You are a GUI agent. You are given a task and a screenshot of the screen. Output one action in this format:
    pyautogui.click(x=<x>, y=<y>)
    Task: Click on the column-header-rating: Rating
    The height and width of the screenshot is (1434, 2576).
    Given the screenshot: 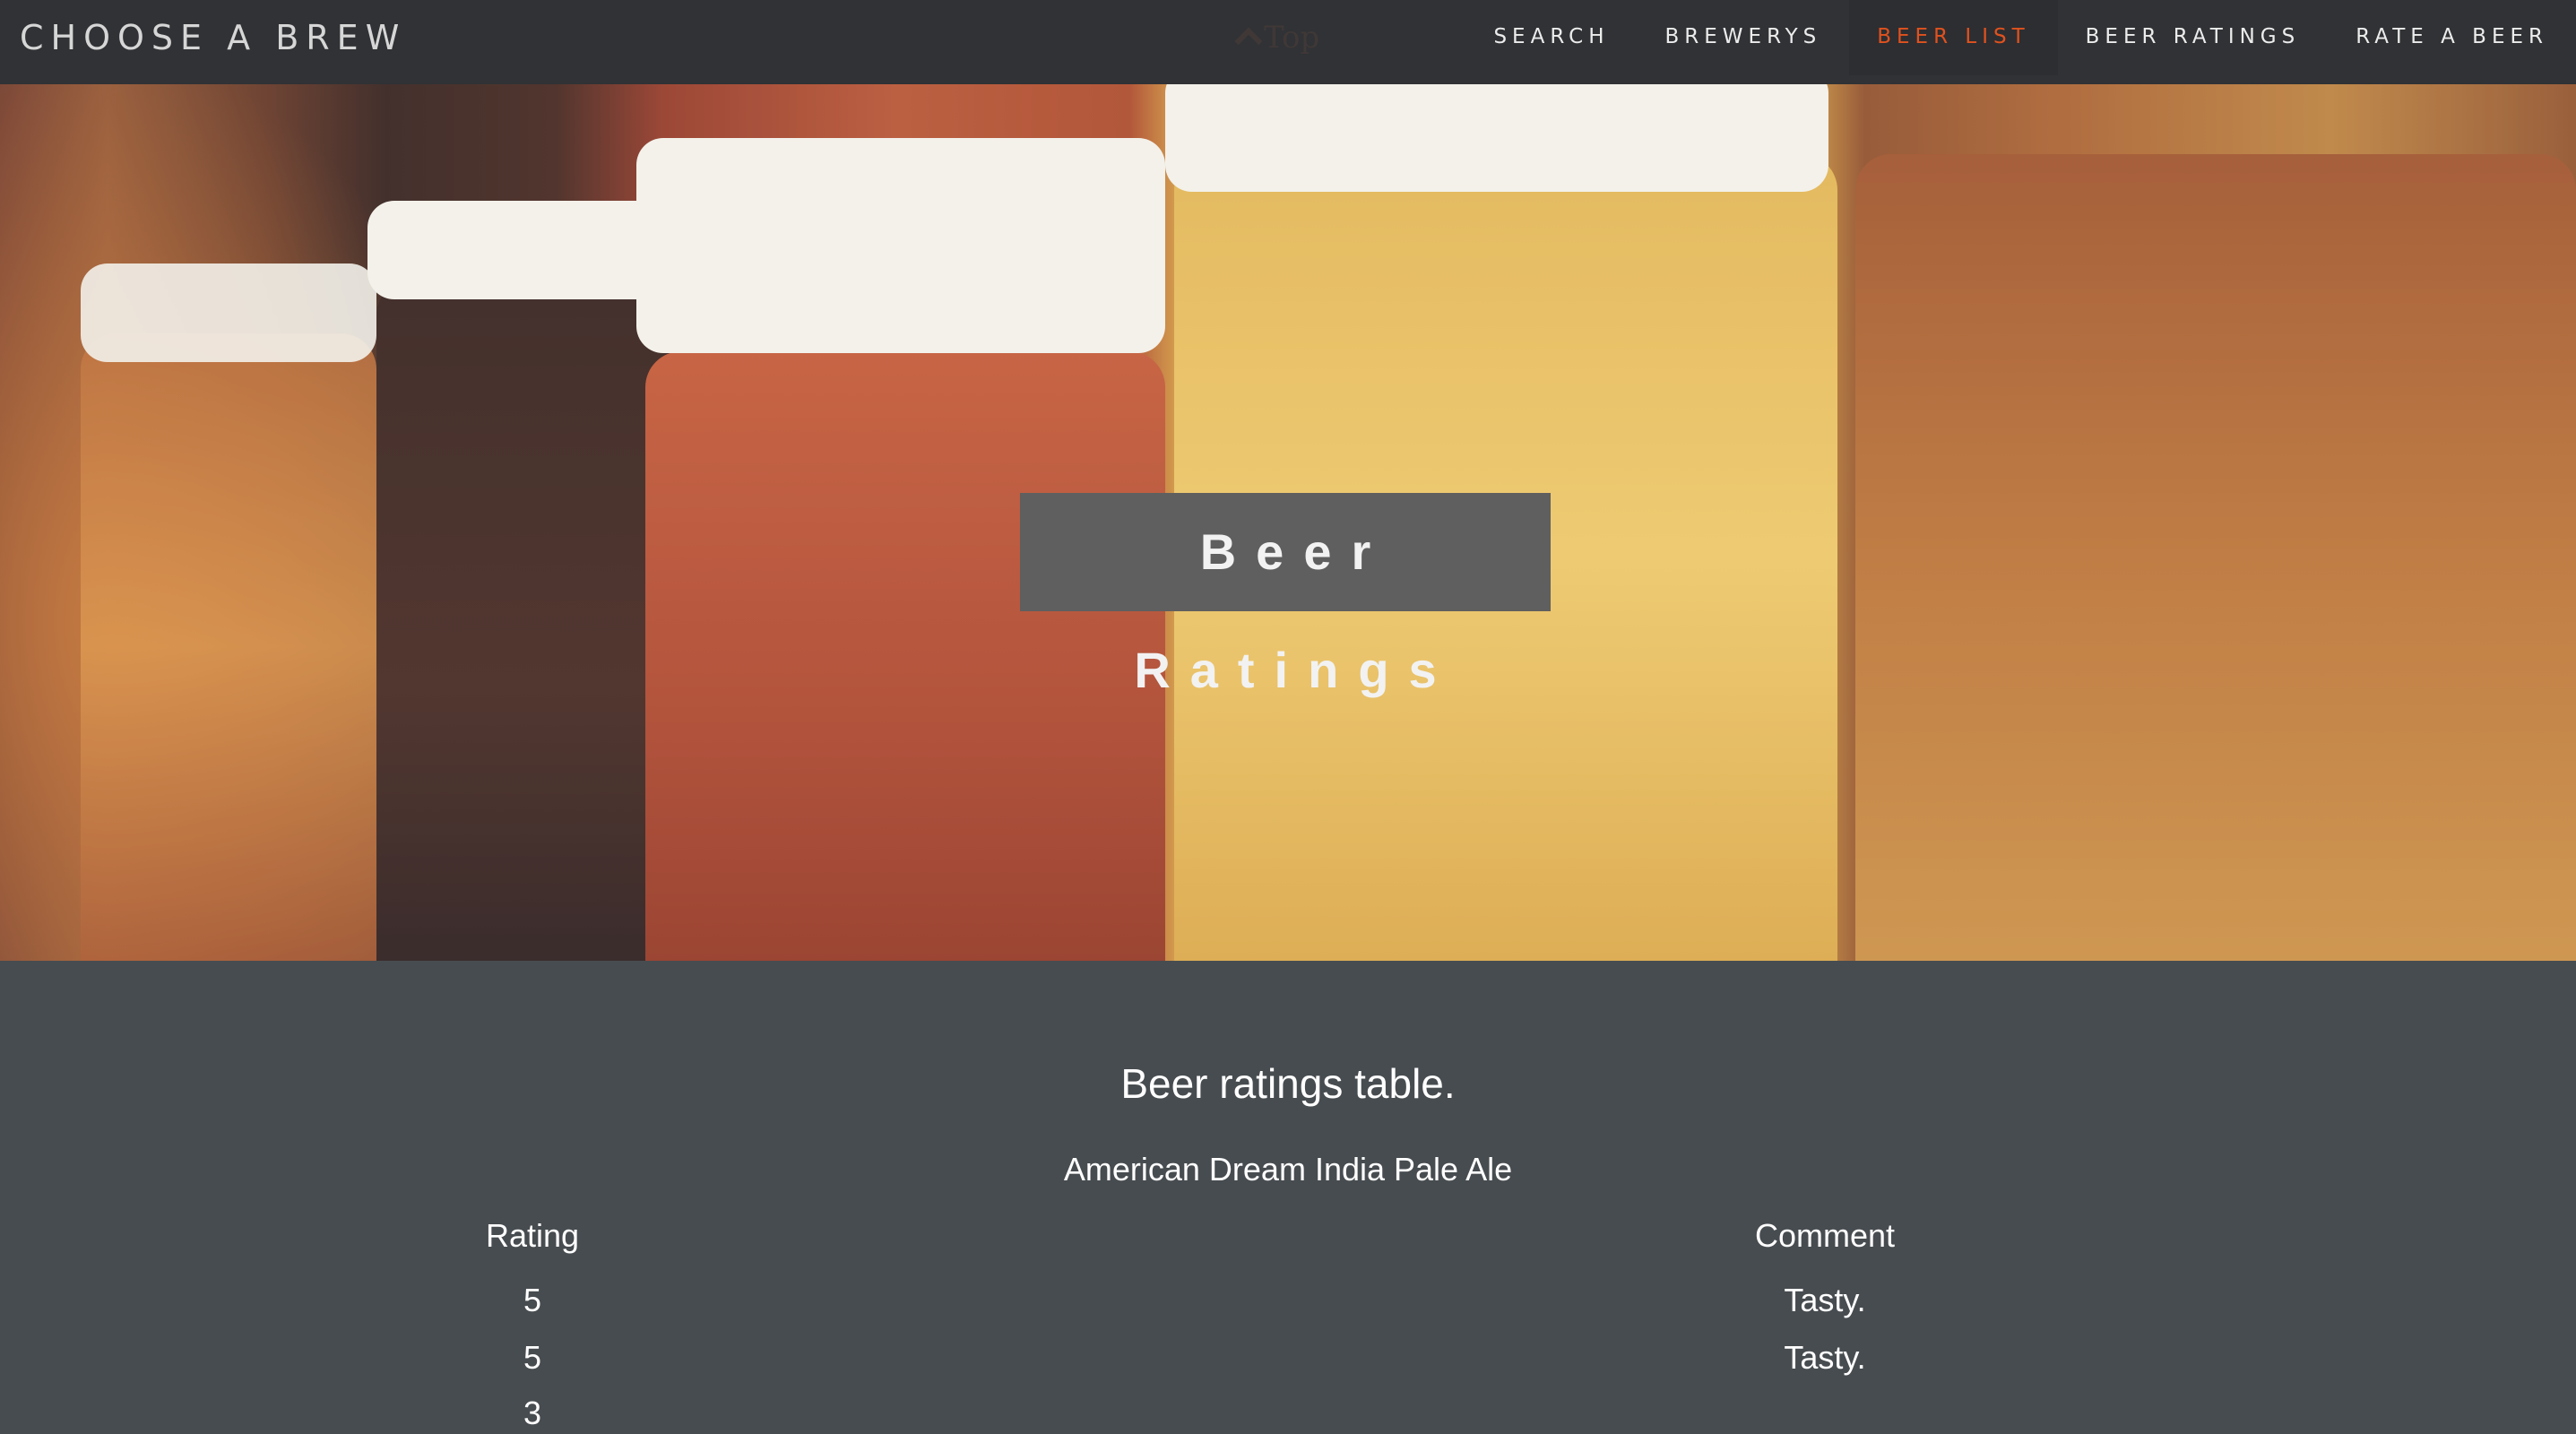 What is the action you would take?
    pyautogui.click(x=532, y=1235)
    